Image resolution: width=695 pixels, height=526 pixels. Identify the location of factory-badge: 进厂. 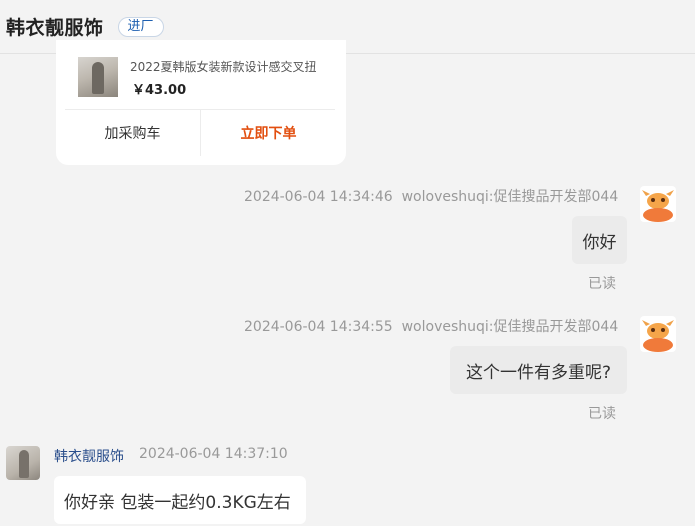
(140, 26).